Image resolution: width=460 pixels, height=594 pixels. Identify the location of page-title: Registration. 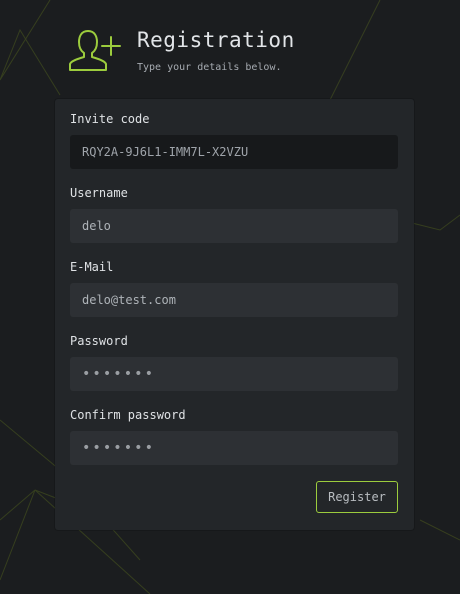
(216, 40).